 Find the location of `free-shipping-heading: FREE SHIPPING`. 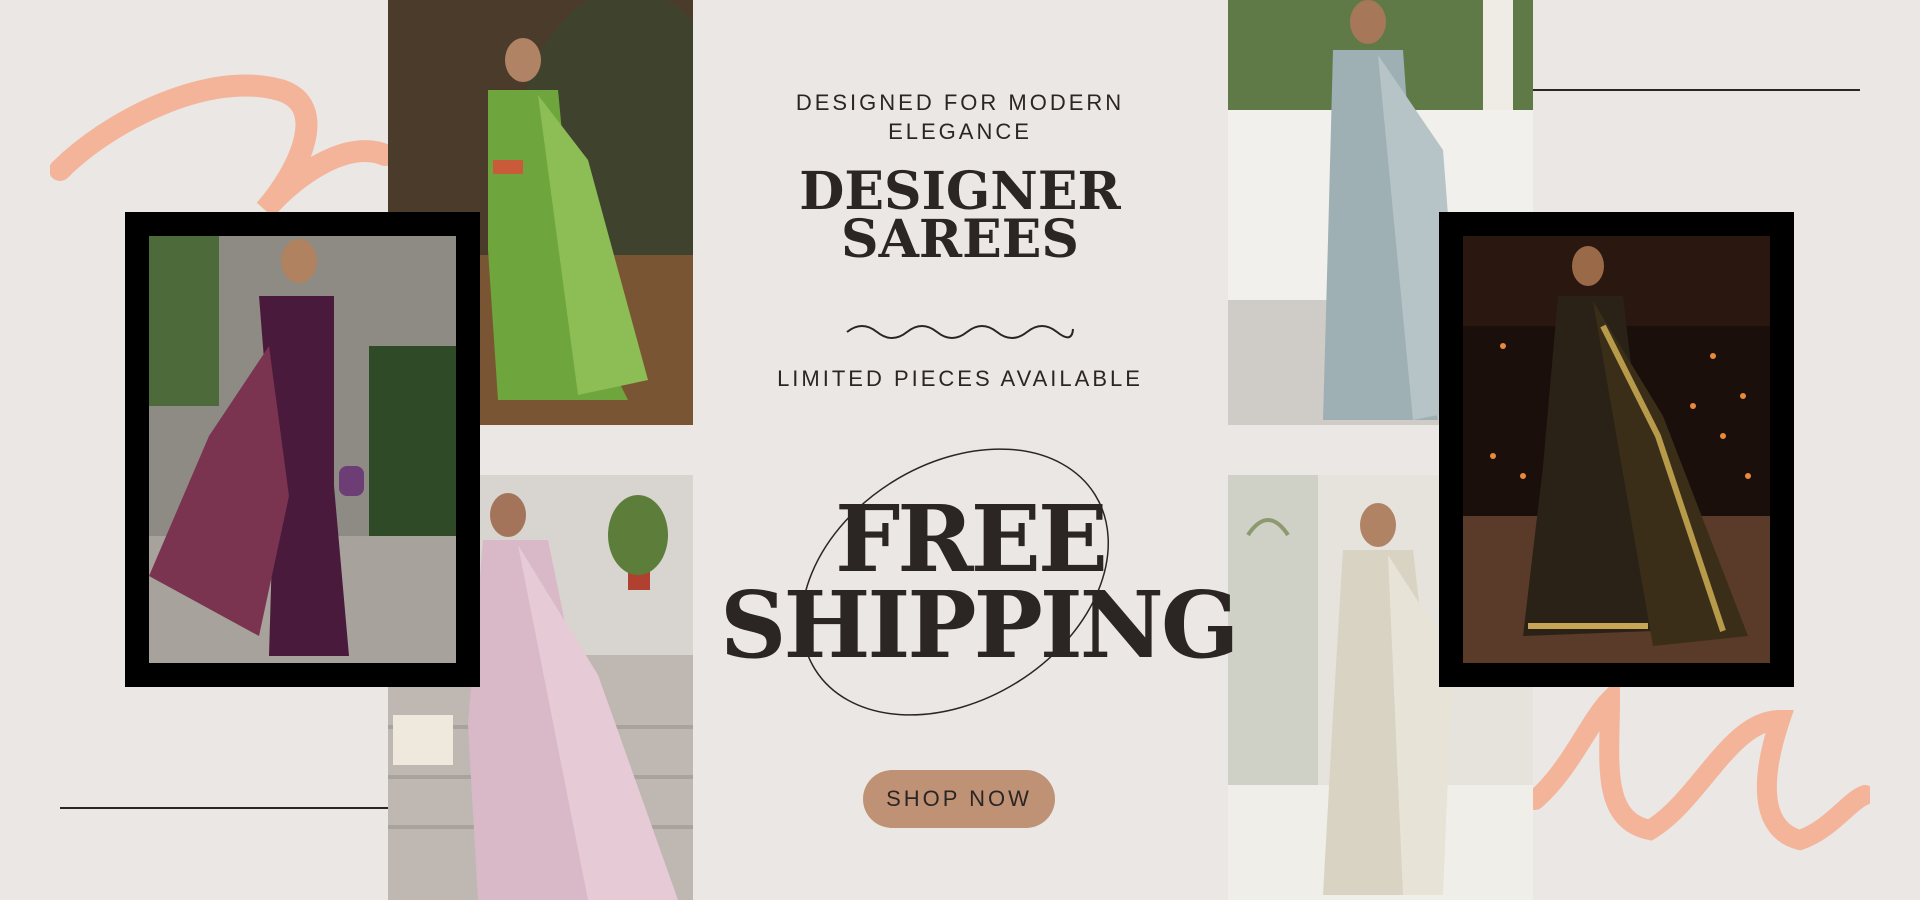

free-shipping-heading: FREE SHIPPING is located at coordinates (979, 582).